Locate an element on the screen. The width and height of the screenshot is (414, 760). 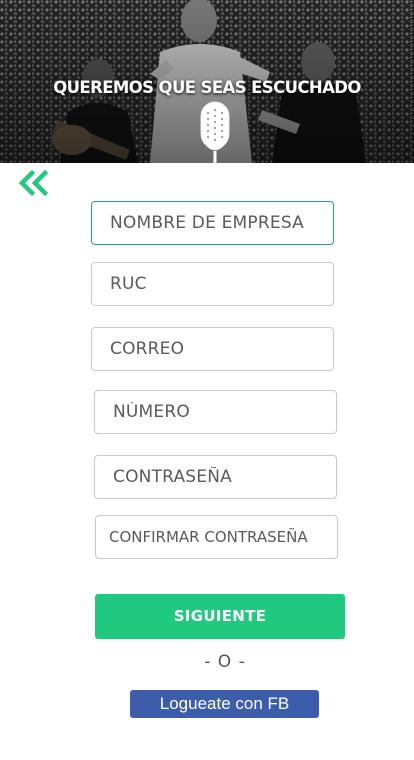
next-button: SIGUIENTE is located at coordinates (220, 616).